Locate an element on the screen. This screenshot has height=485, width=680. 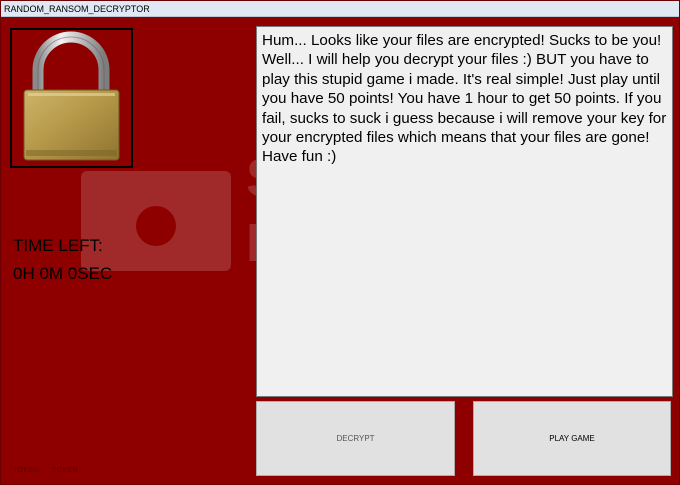
padlock-icon is located at coordinates (71, 96).